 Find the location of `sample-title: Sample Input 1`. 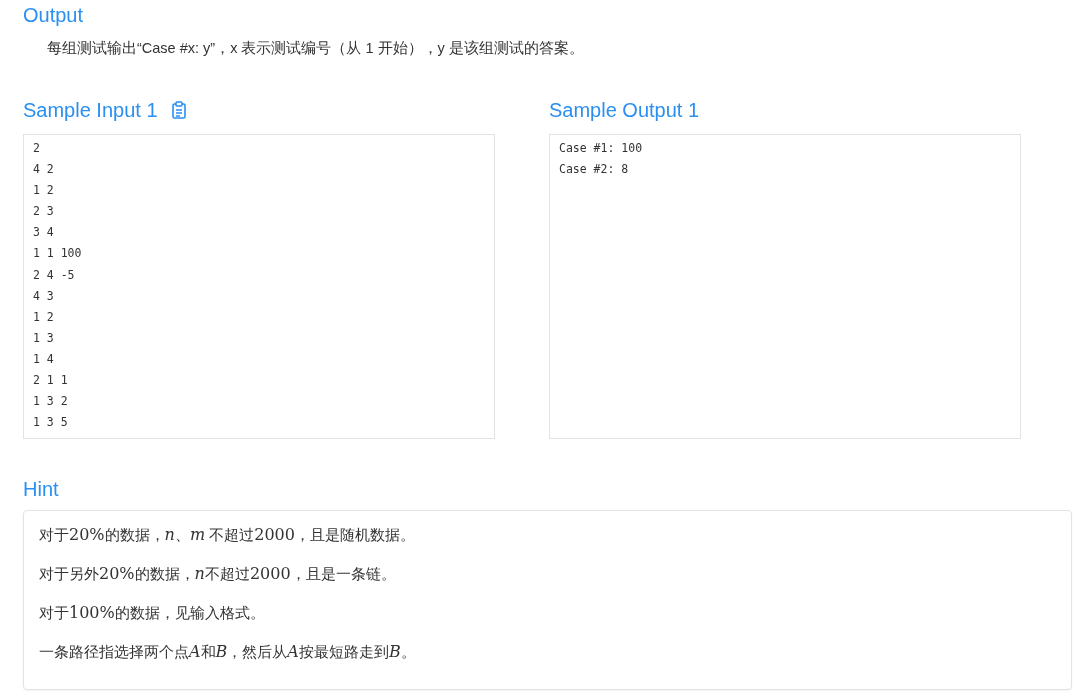

sample-title: Sample Input 1 is located at coordinates (90, 110).